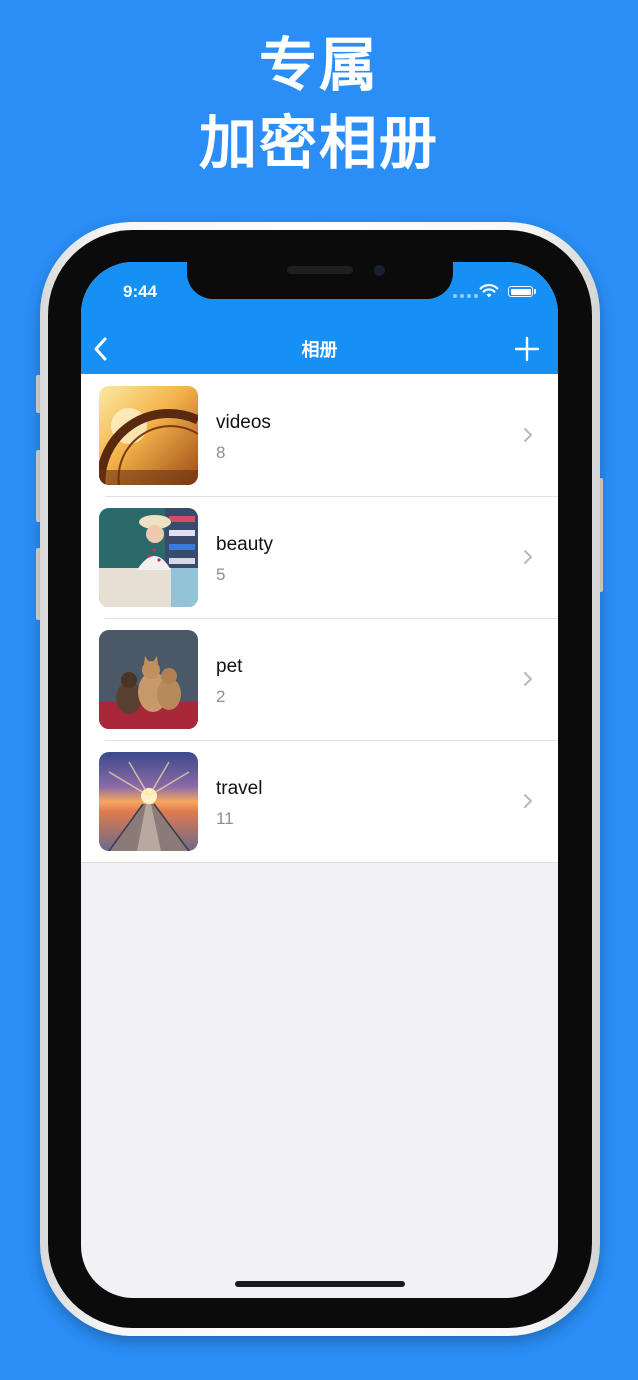 Image resolution: width=638 pixels, height=1380 pixels. I want to click on front-camera, so click(379, 270).